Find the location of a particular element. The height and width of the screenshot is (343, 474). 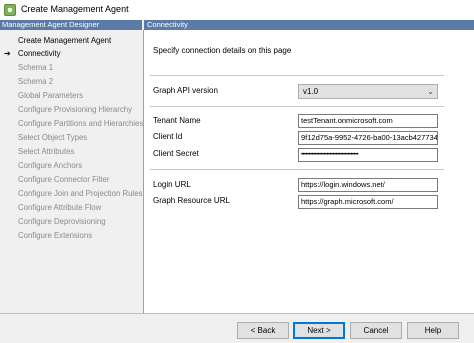

window-title: Create Management Agent is located at coordinates (75, 9).